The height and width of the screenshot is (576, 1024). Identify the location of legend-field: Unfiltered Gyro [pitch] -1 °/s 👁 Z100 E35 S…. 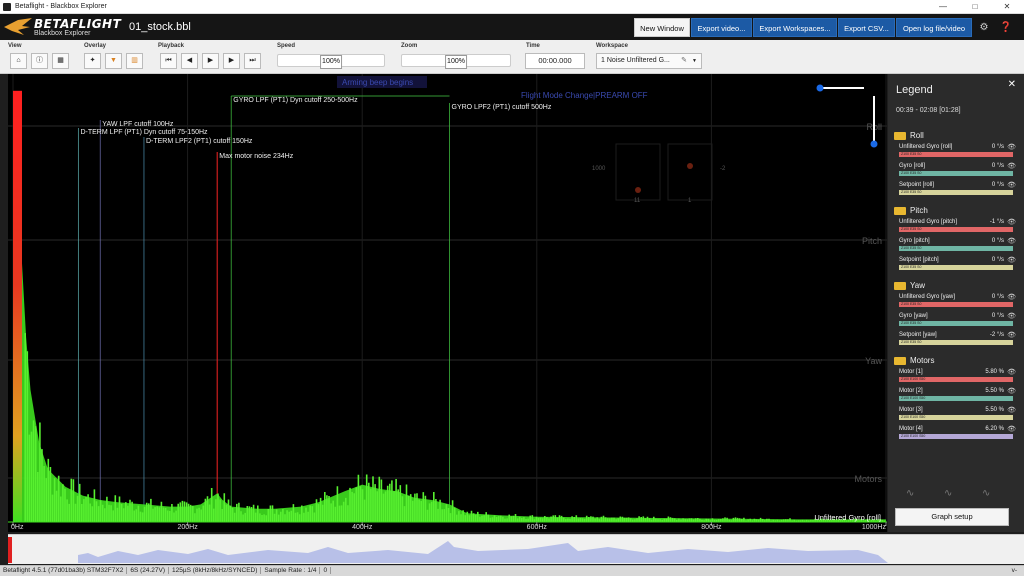
(957, 226).